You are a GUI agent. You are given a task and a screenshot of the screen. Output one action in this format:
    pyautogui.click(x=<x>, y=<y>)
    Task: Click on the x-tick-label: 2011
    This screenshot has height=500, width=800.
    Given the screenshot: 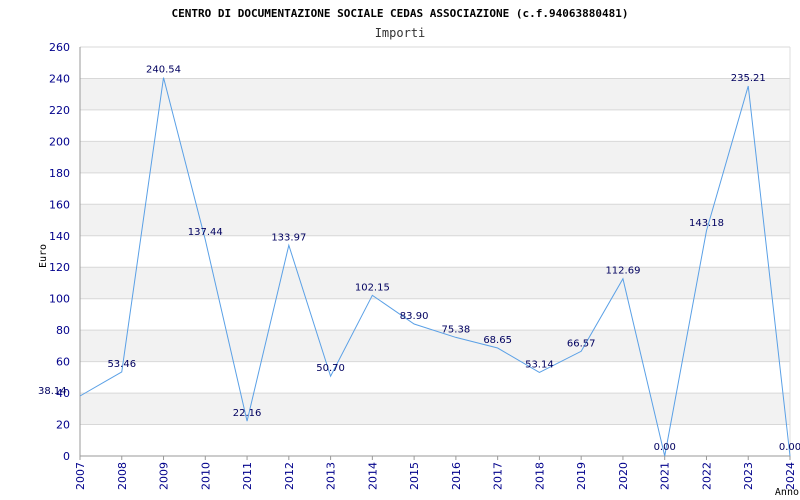 What is the action you would take?
    pyautogui.click(x=247, y=476)
    